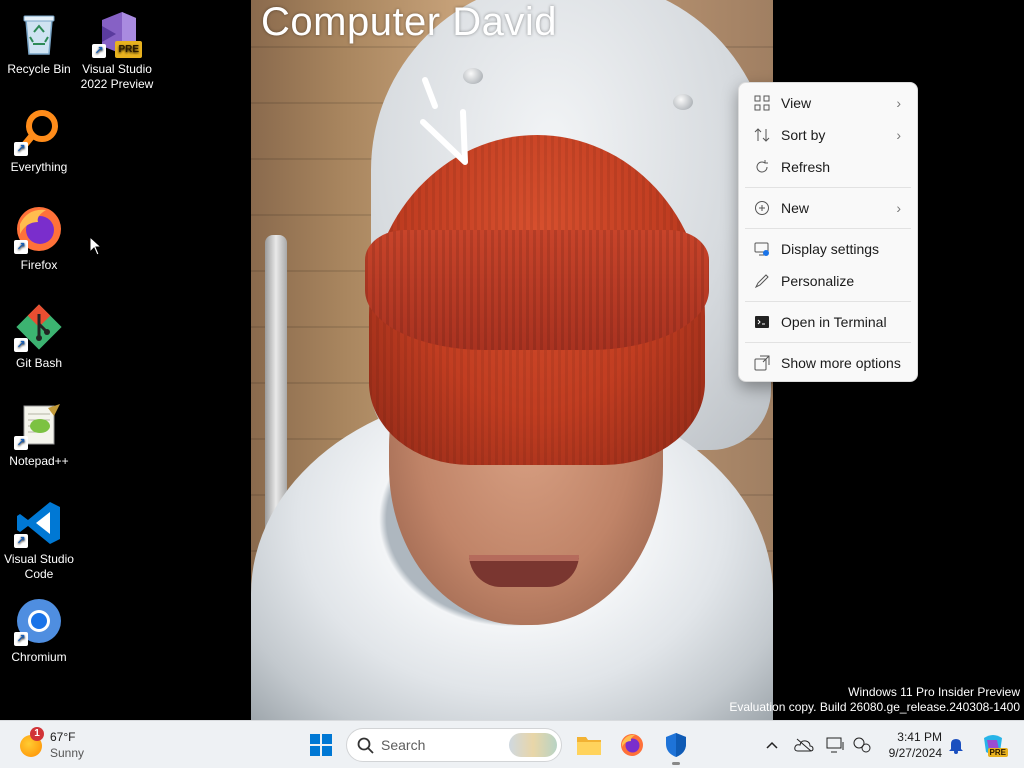 This screenshot has width=1024, height=768. I want to click on everything-search-icon: ↗, so click(39, 131).